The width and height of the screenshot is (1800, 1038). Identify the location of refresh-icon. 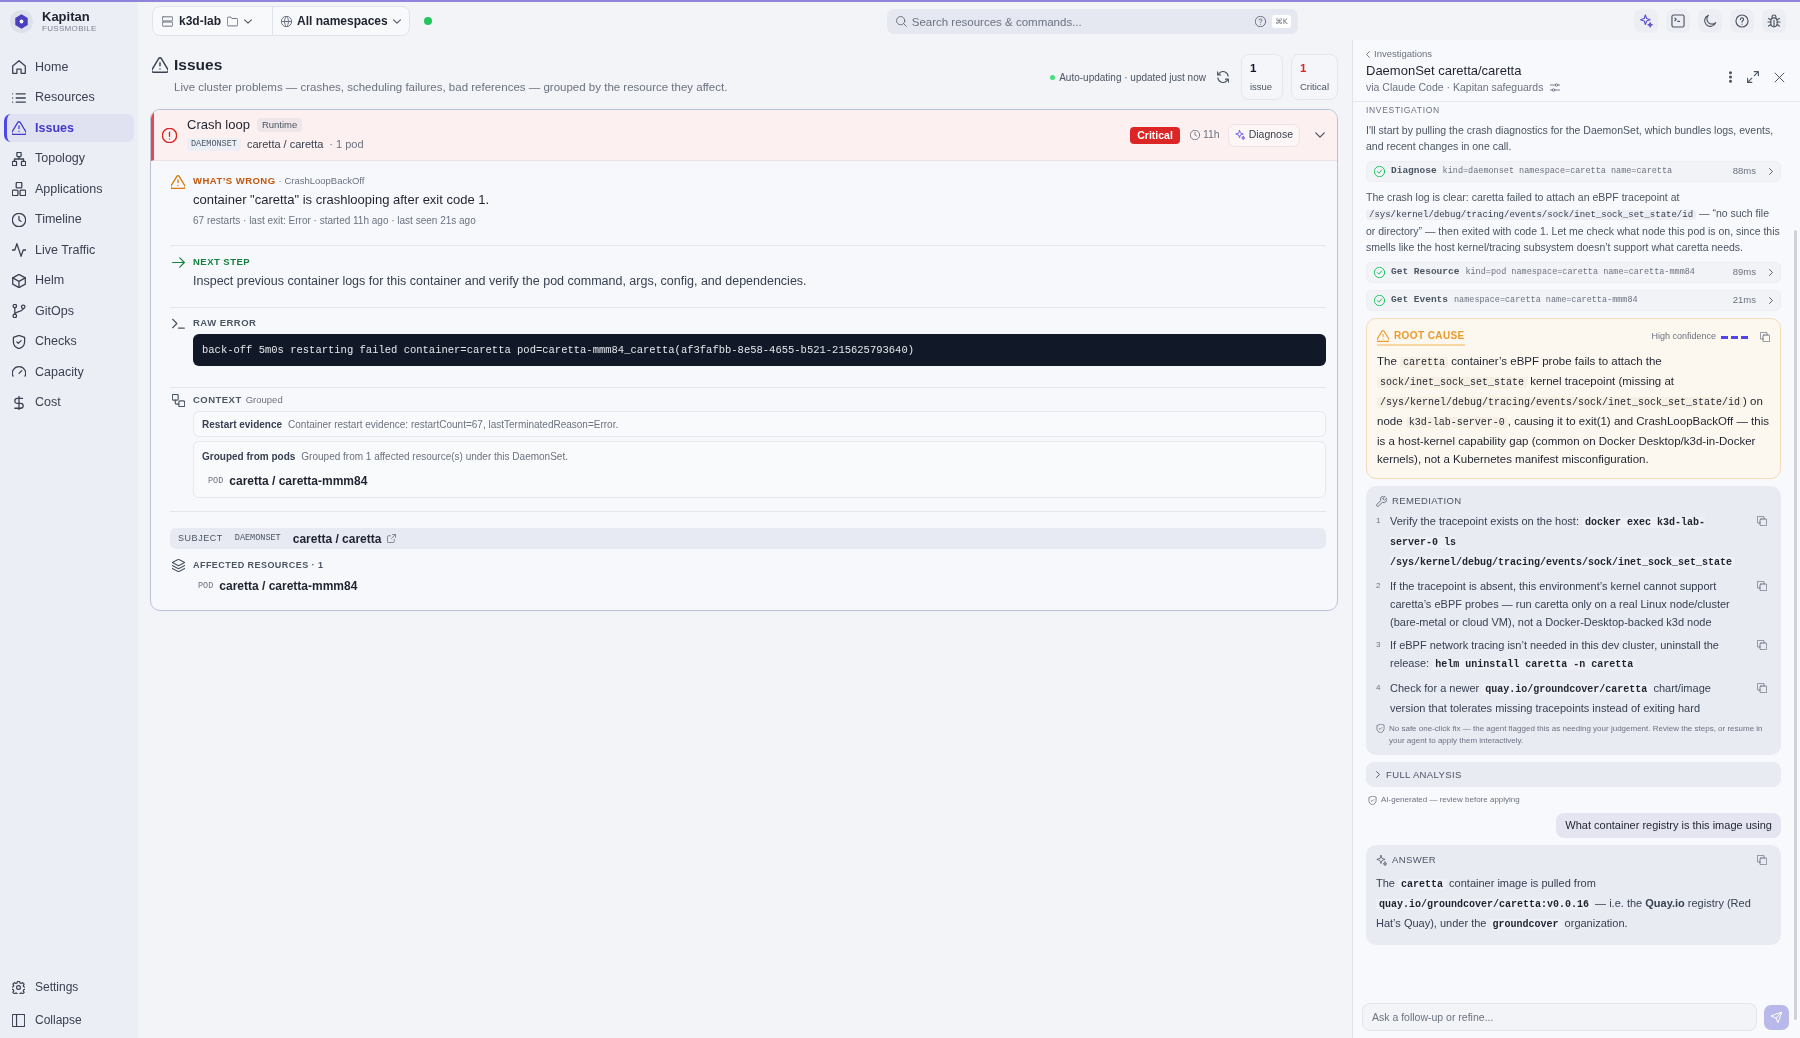
(1222, 77).